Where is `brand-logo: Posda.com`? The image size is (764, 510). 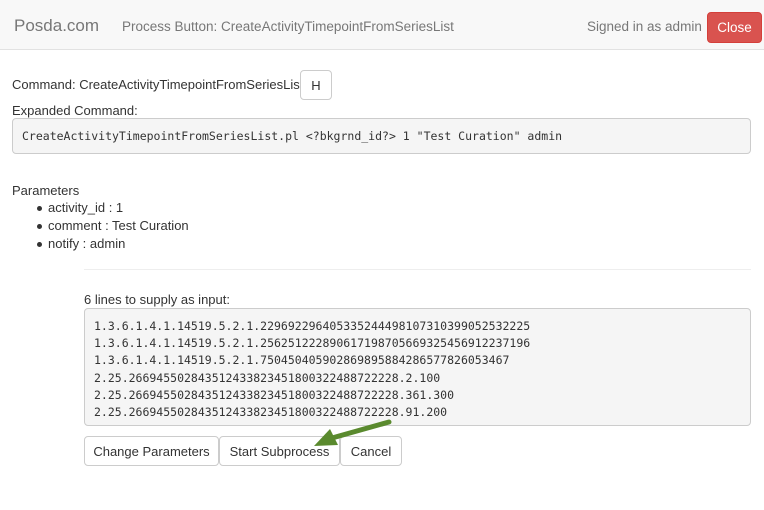 brand-logo: Posda.com is located at coordinates (56, 26).